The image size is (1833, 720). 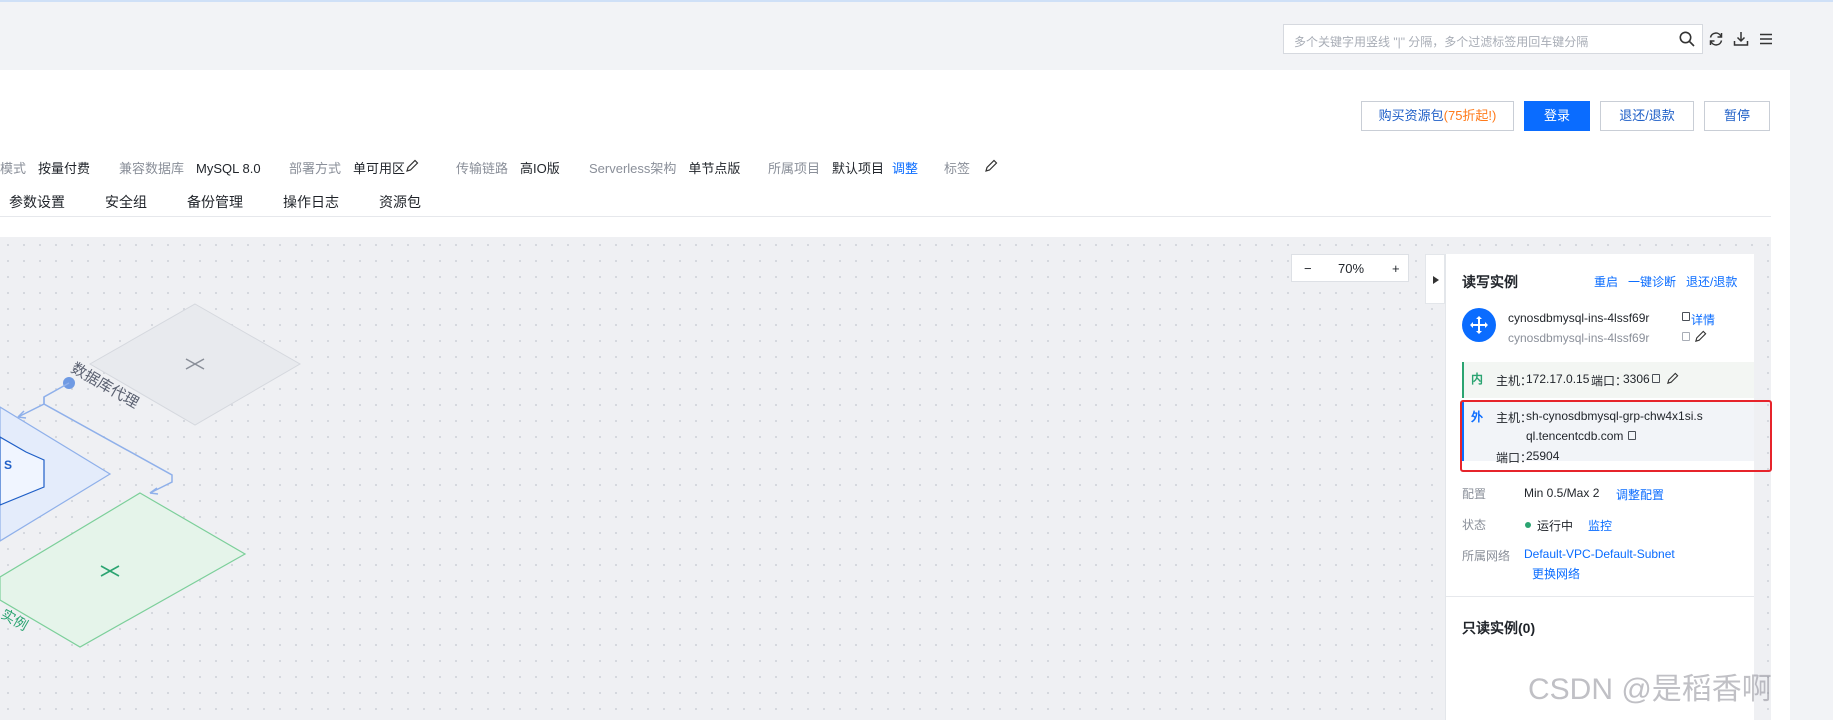 I want to click on status-dot, so click(x=1528, y=525).